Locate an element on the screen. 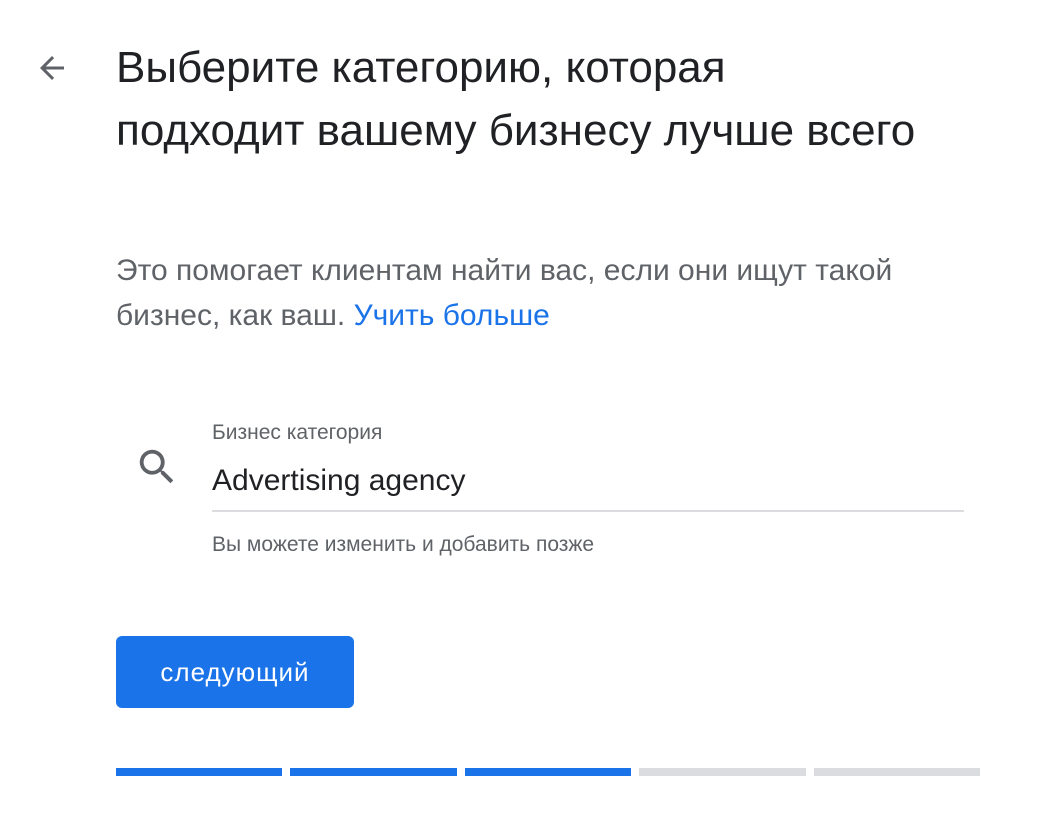  category-field-helper: Вы можете изменить и добавить позже is located at coordinates (403, 544).